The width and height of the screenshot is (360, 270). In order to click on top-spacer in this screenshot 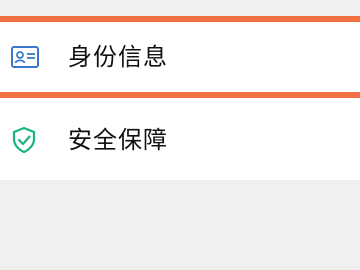, I will do `click(180, 8)`.